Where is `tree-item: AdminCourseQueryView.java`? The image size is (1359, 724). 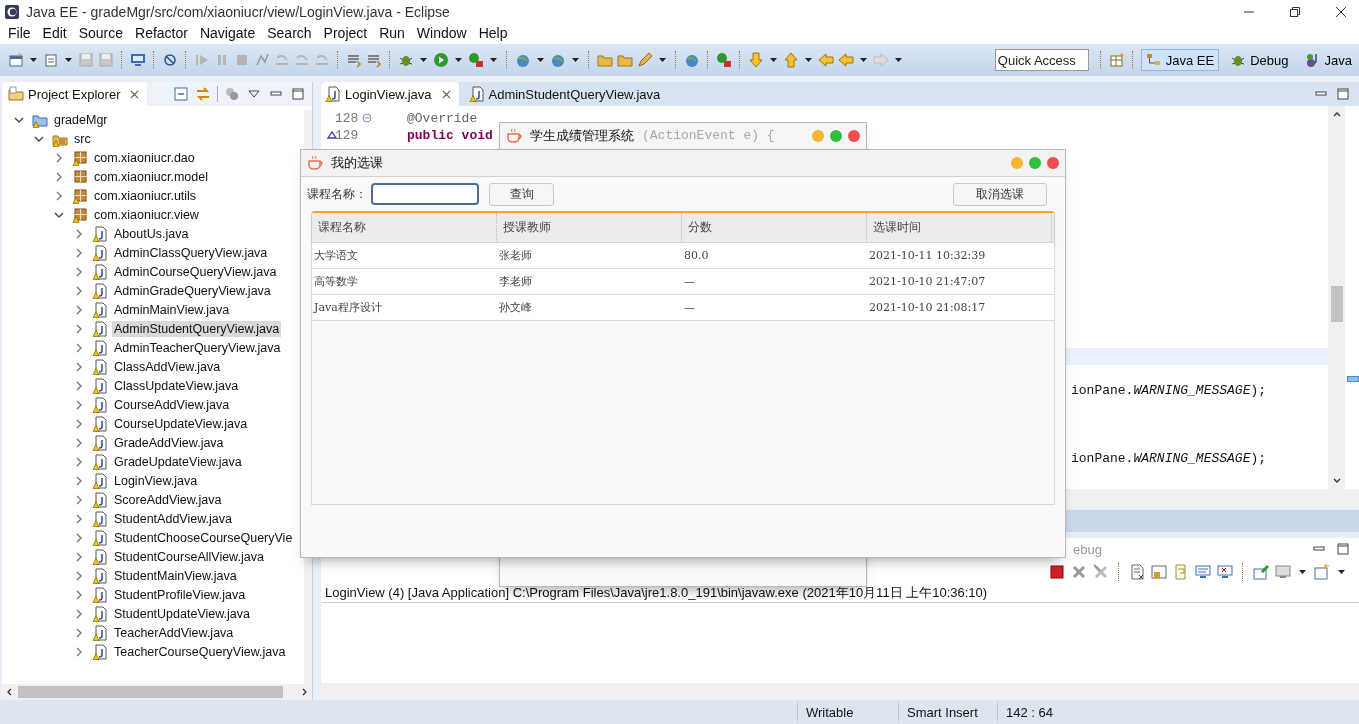
tree-item: AdminCourseQueryView.java is located at coordinates (195, 271).